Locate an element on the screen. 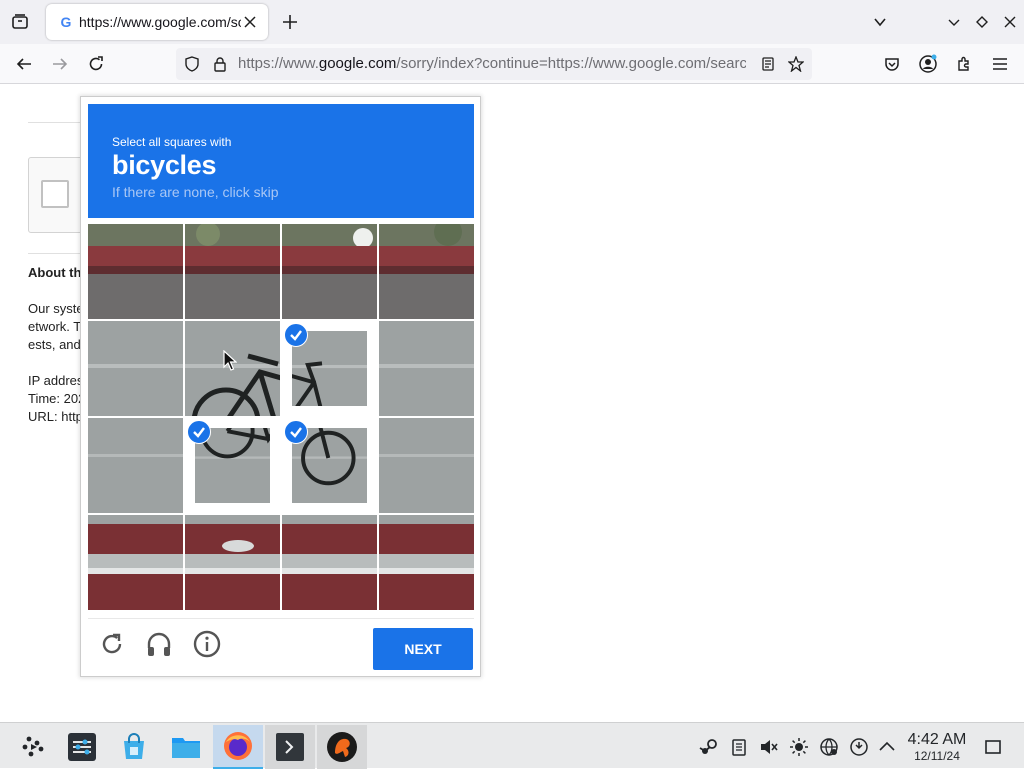 The width and height of the screenshot is (1024, 769). file-manager-icon is located at coordinates (186, 748).